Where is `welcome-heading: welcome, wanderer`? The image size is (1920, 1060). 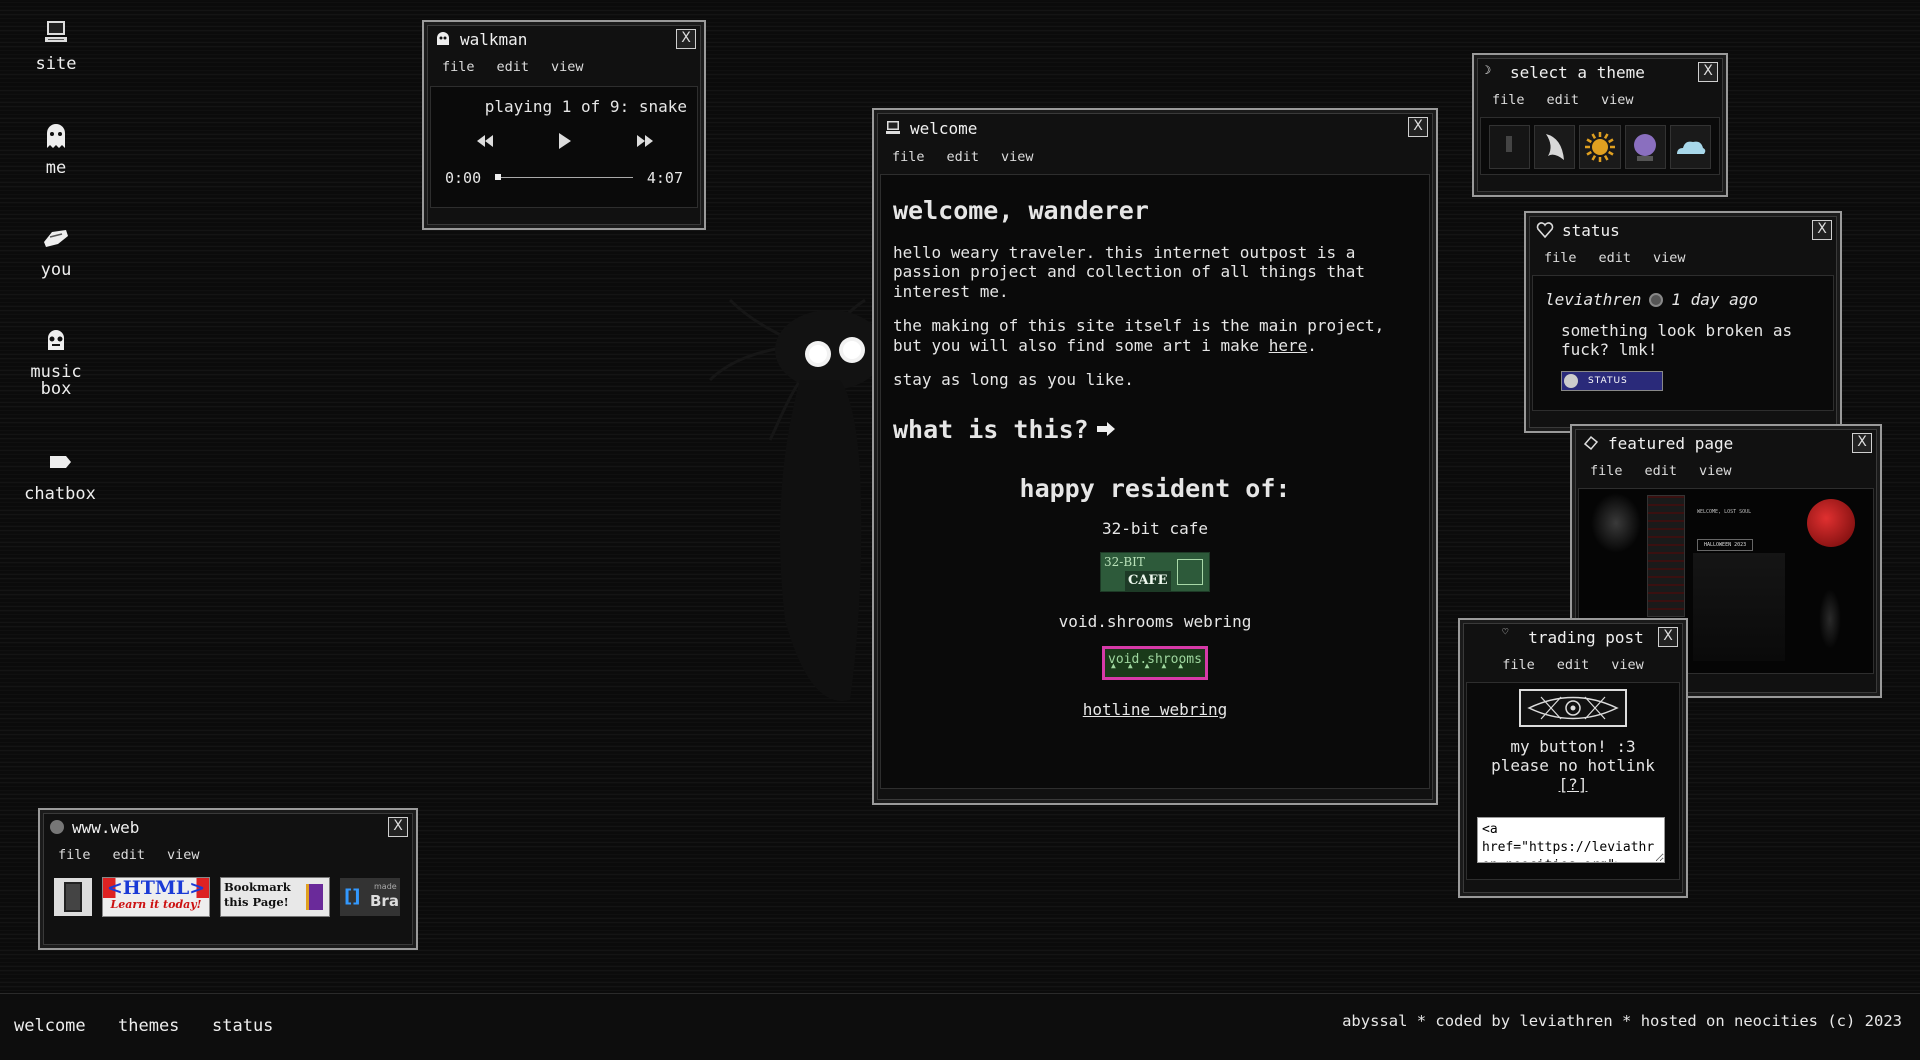
welcome-heading: welcome, wanderer is located at coordinates (1021, 210).